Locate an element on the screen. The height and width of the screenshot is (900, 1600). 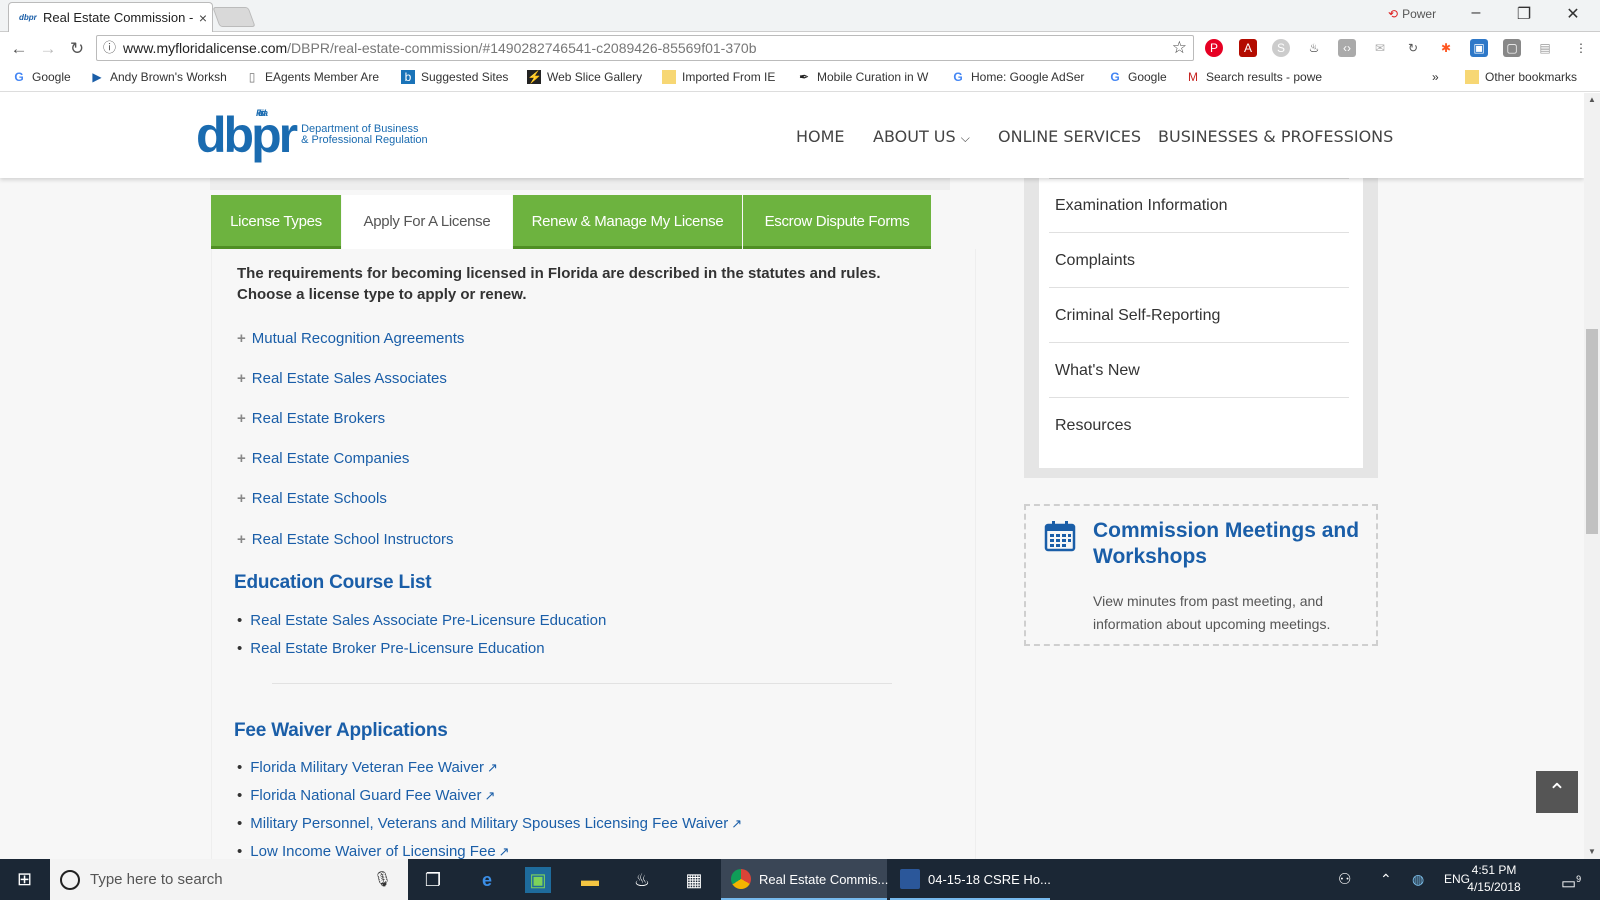
page-scrollbar: ▲ ▼ is located at coordinates (1592, 476).